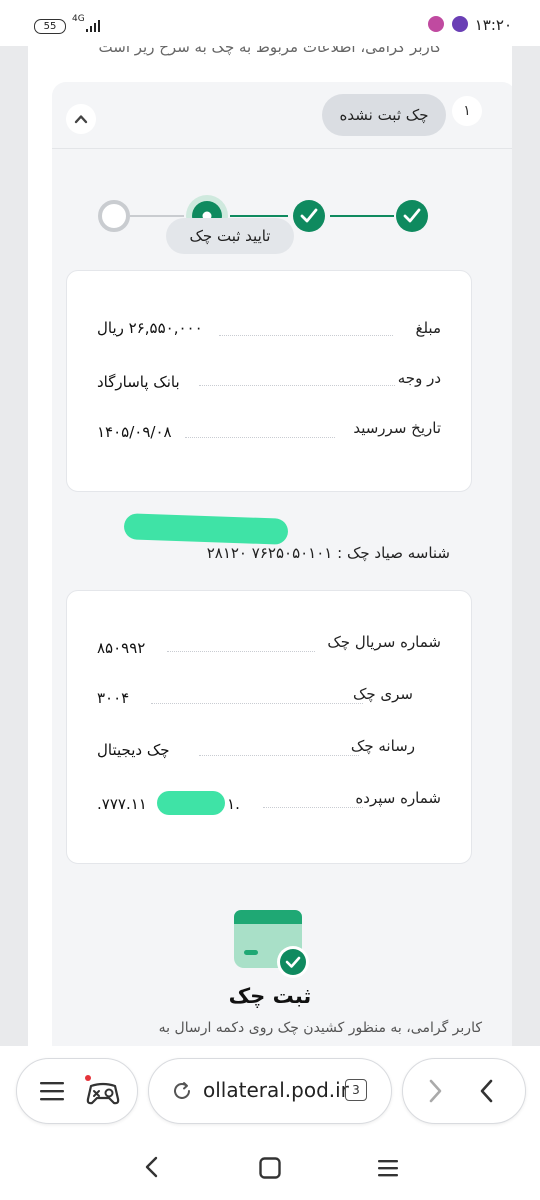 The height and width of the screenshot is (1200, 540). Describe the element at coordinates (397, 428) in the screenshot. I see `due-date-label: تاریخ سررسید` at that location.